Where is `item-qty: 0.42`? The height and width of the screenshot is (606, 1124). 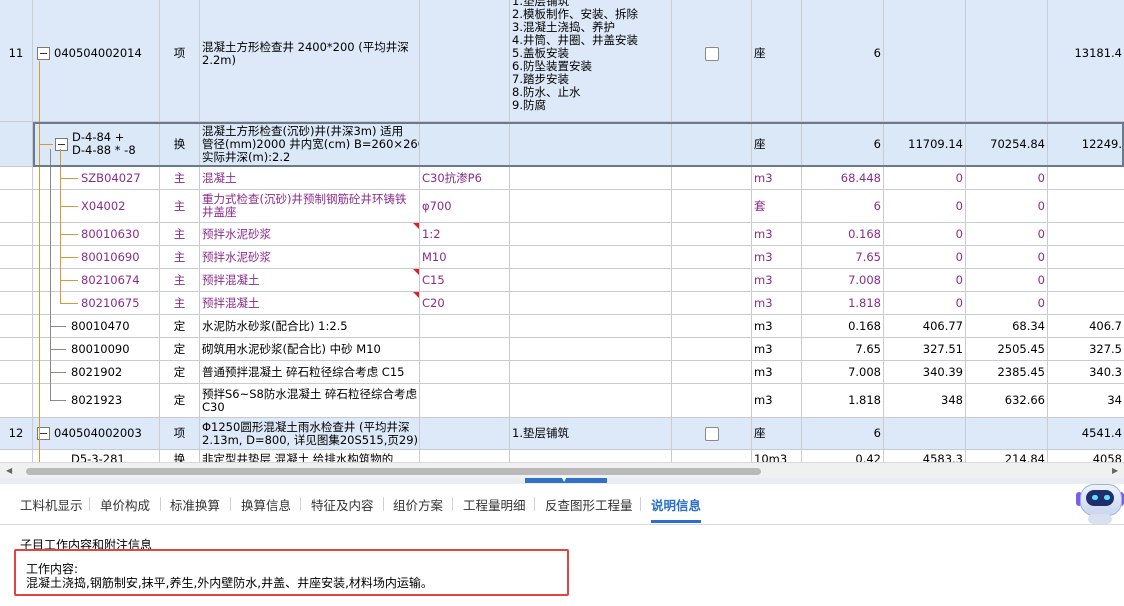 item-qty: 0.42 is located at coordinates (843, 456).